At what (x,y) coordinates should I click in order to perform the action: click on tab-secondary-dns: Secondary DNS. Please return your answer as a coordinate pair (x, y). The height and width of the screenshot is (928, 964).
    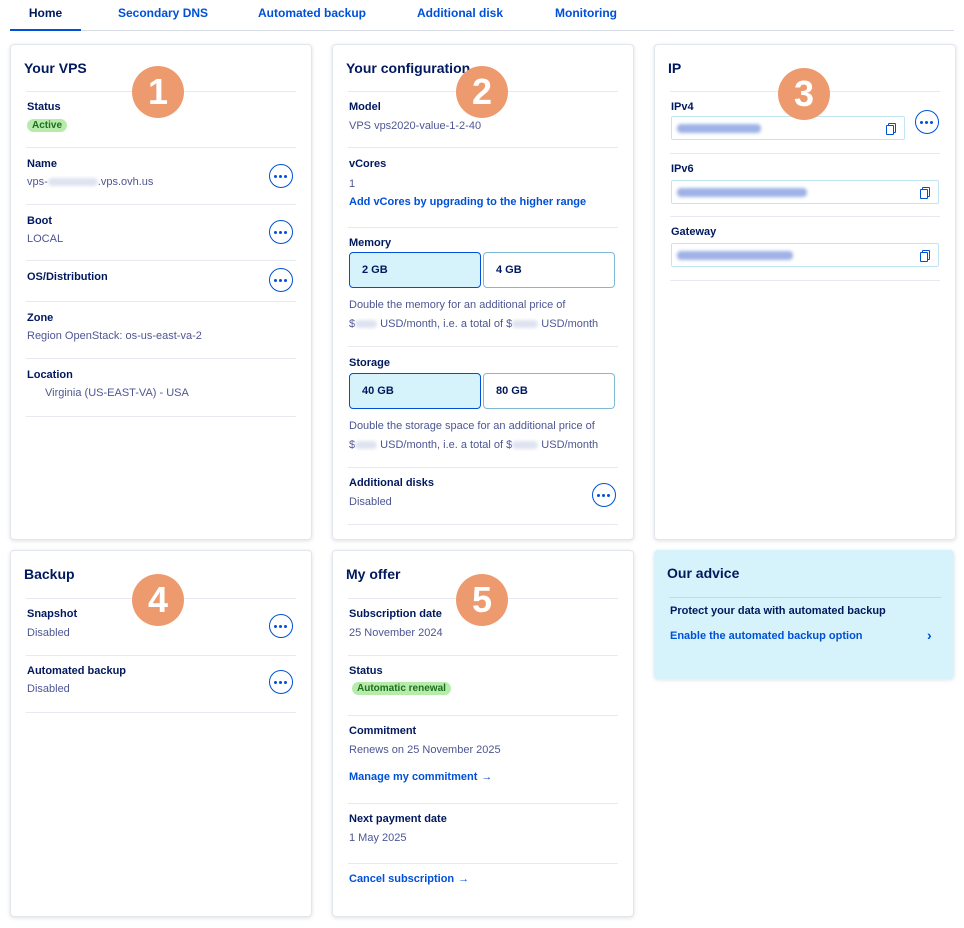
    Looking at the image, I should click on (163, 14).